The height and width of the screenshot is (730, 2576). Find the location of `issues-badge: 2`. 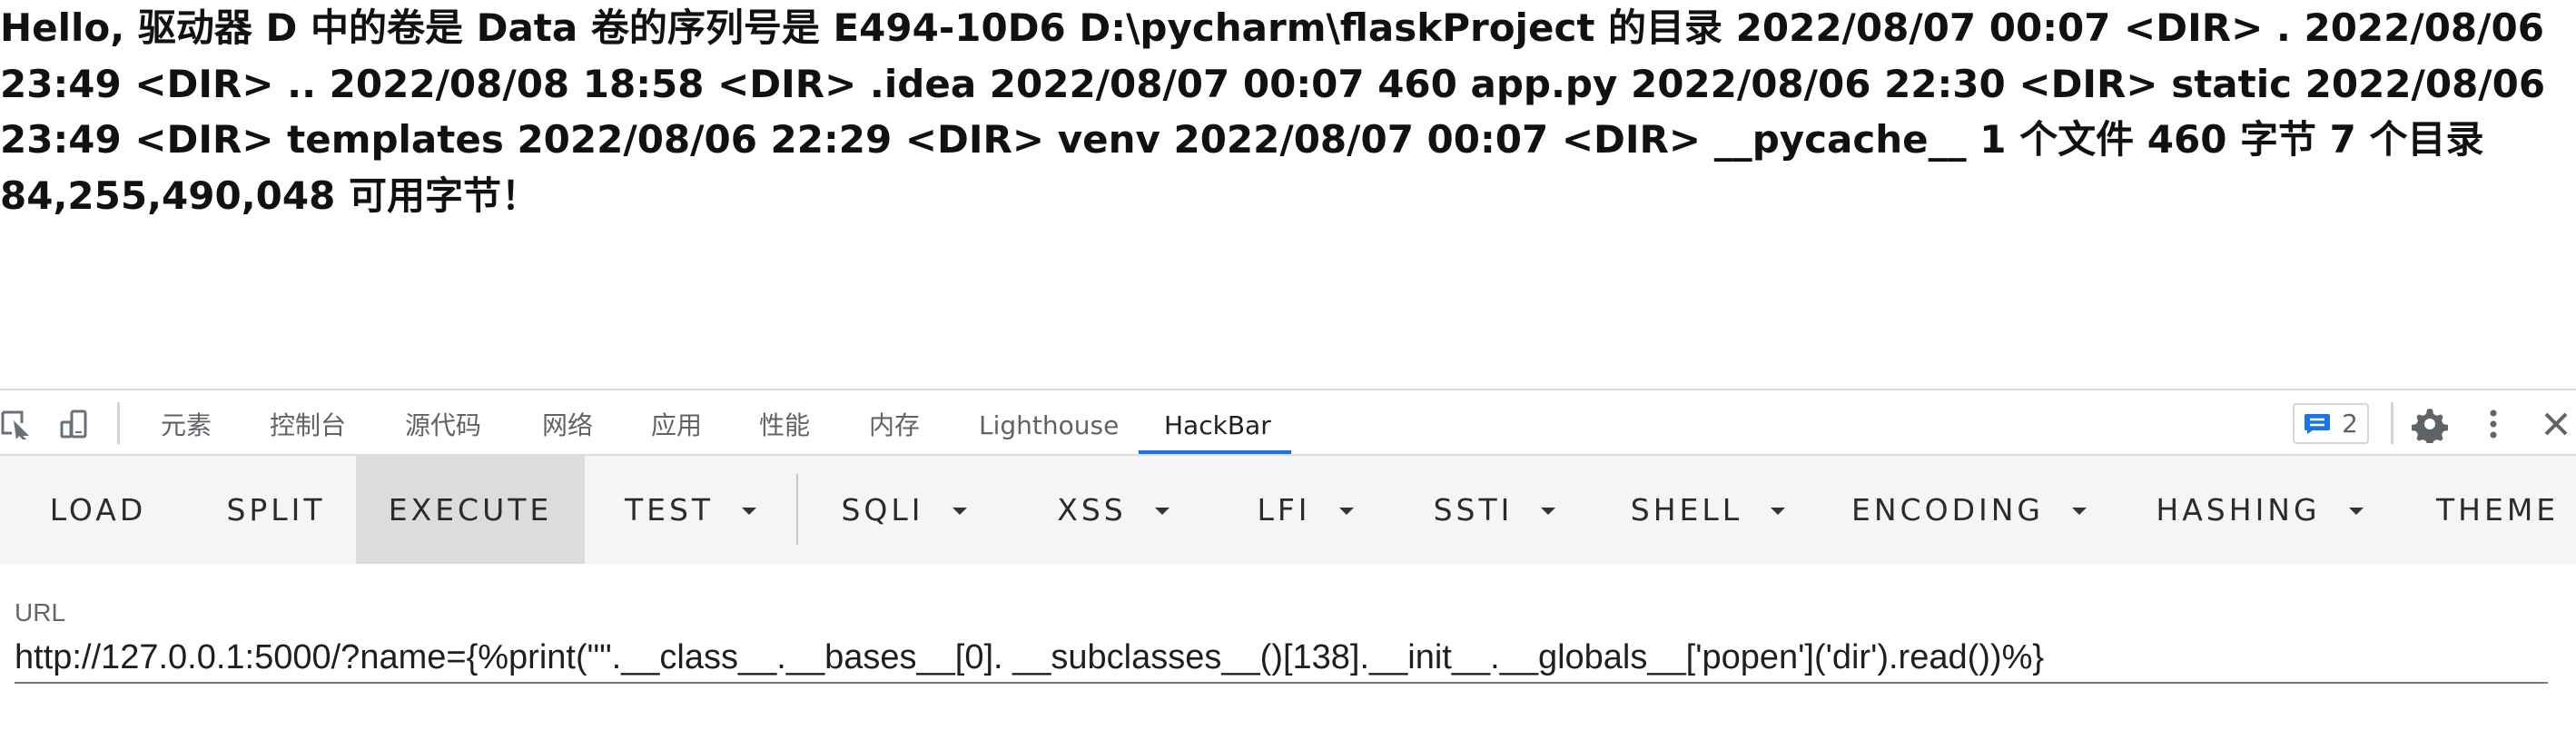

issues-badge: 2 is located at coordinates (2331, 423).